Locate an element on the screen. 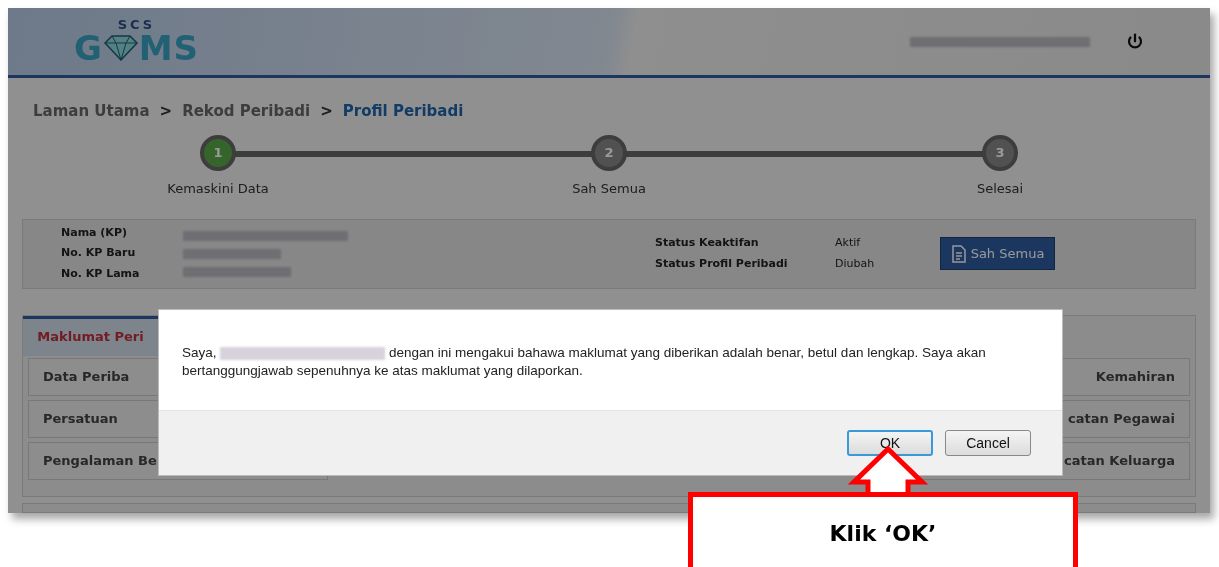 The image size is (1219, 567). field-label: Nama (KP) is located at coordinates (94, 232).